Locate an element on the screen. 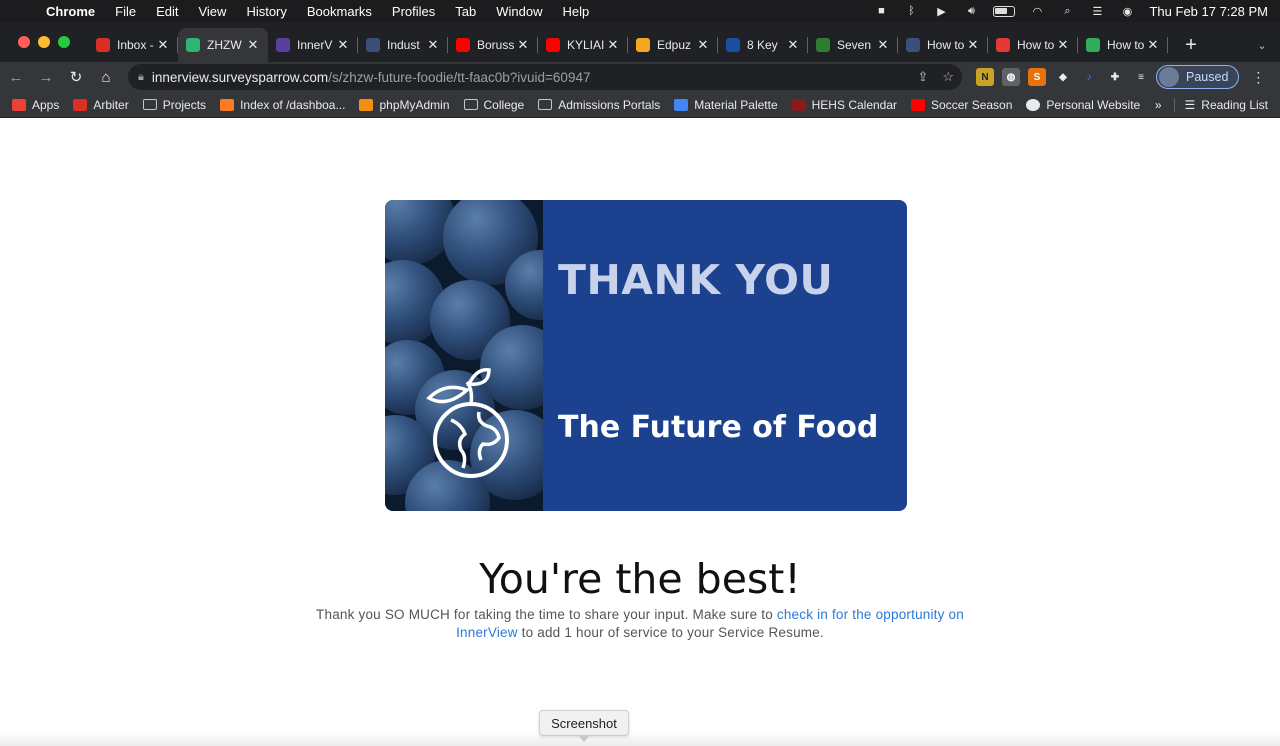  menu-edit: Edit is located at coordinates (167, 11).